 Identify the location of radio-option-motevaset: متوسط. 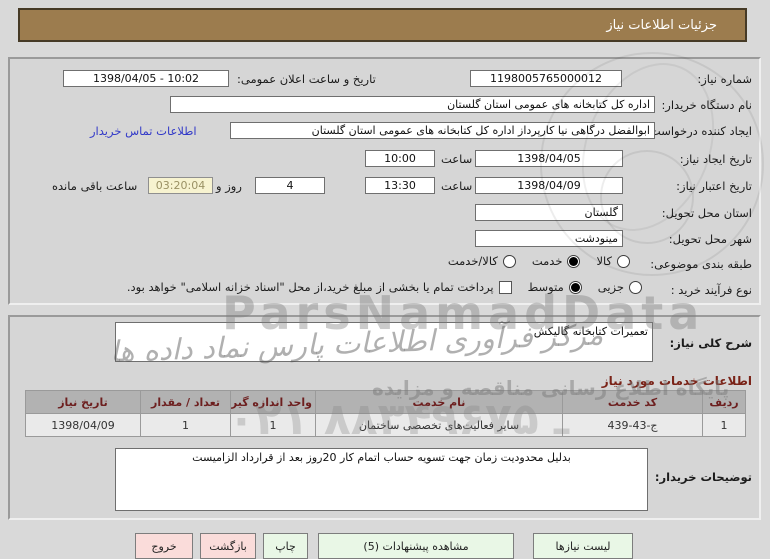
(555, 287).